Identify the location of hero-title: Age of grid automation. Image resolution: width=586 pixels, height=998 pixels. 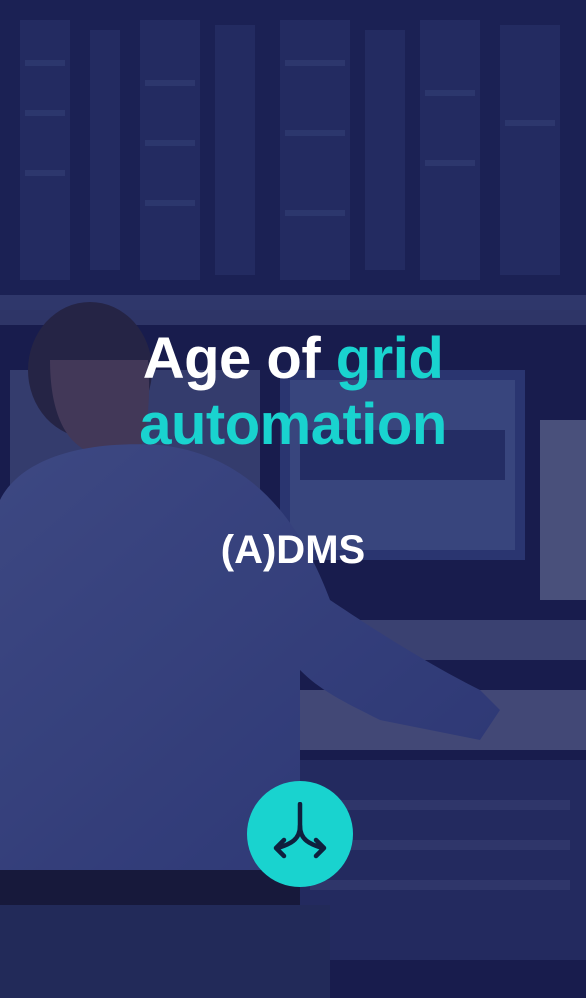
(293, 392).